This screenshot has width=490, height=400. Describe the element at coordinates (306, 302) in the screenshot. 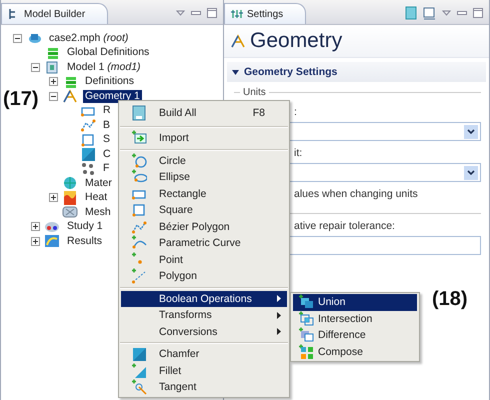

I see `union-icon` at that location.